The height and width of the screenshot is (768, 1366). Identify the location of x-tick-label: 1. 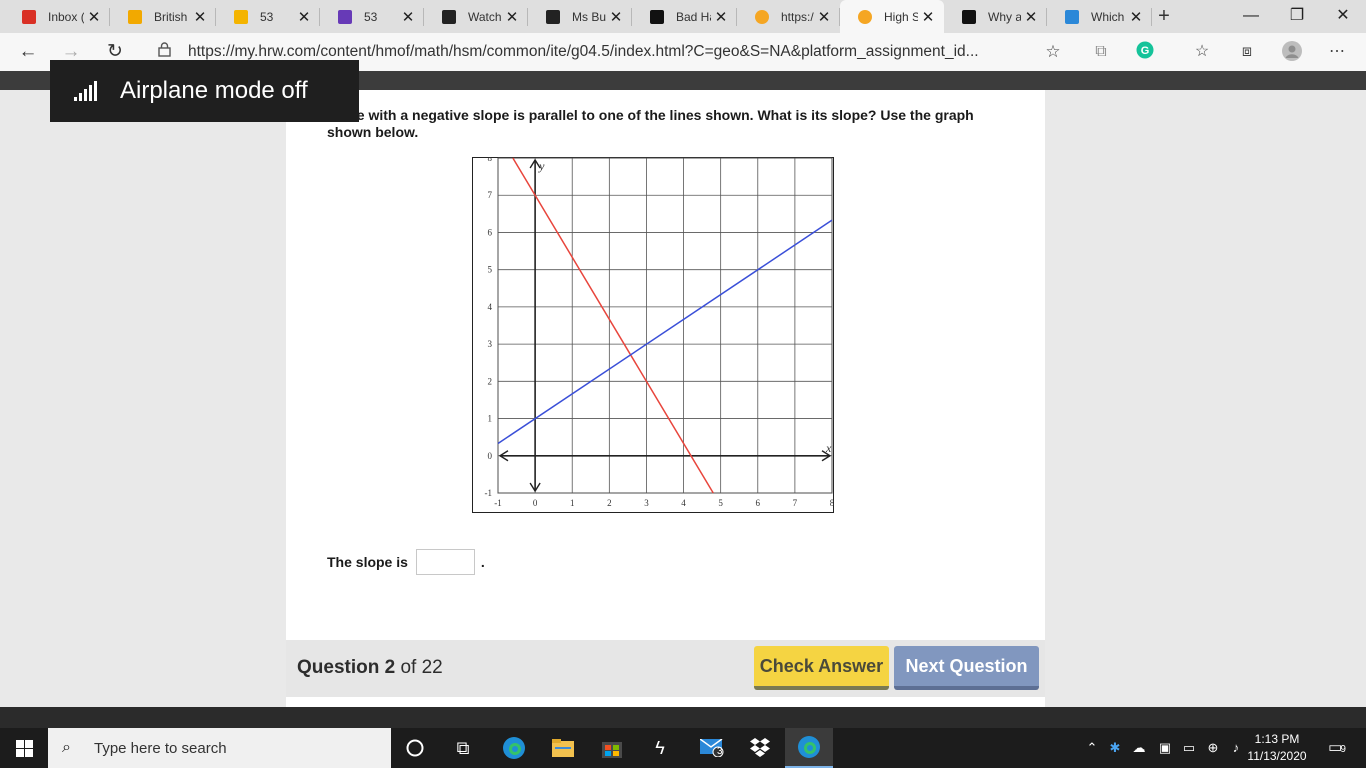
(572, 503).